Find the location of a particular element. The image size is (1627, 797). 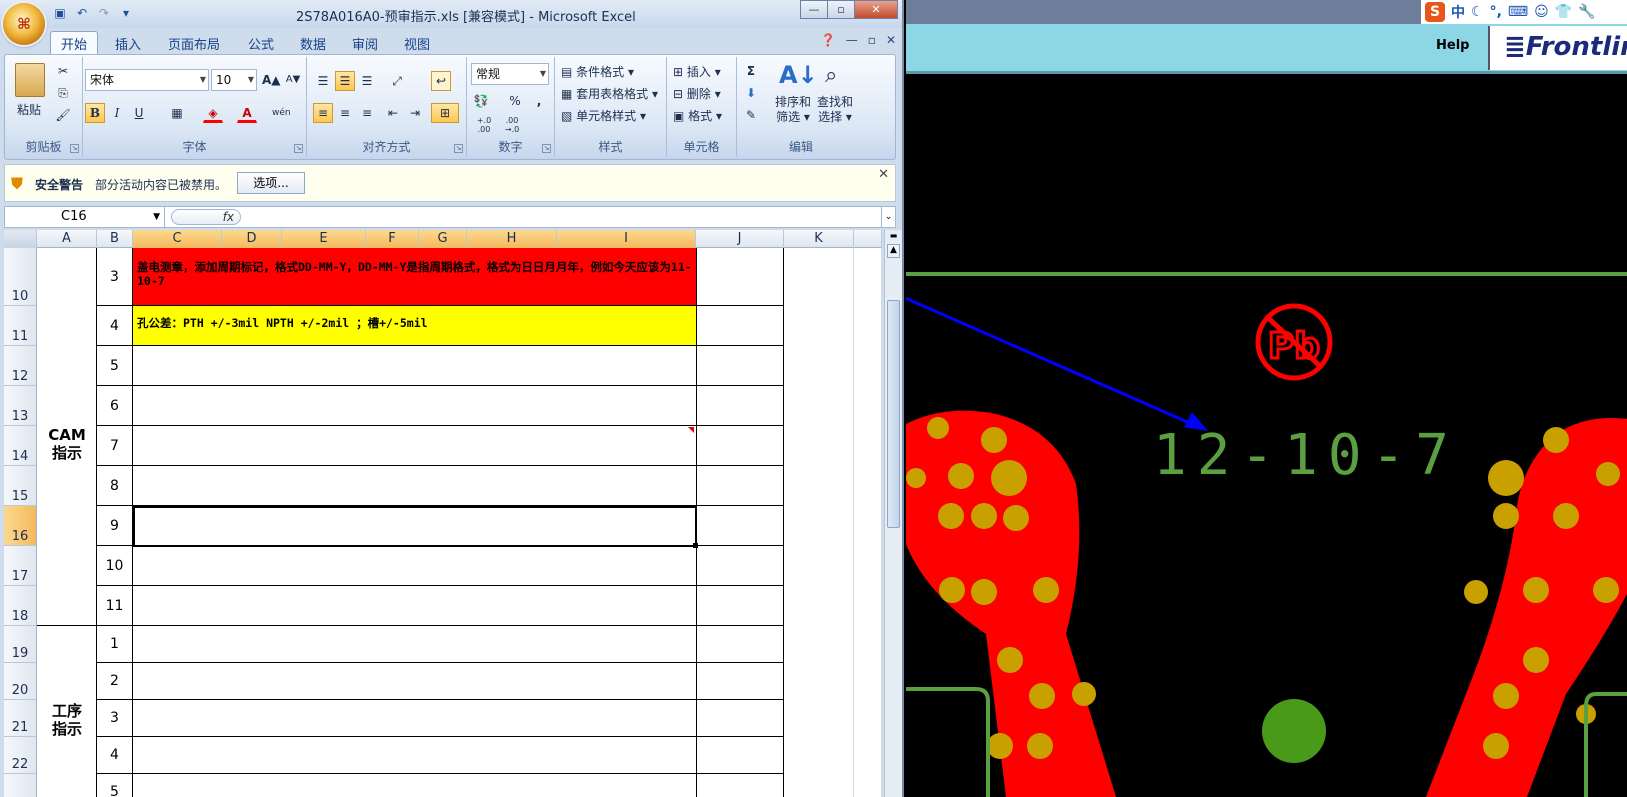

row-header-19: 19 is located at coordinates (20, 644).